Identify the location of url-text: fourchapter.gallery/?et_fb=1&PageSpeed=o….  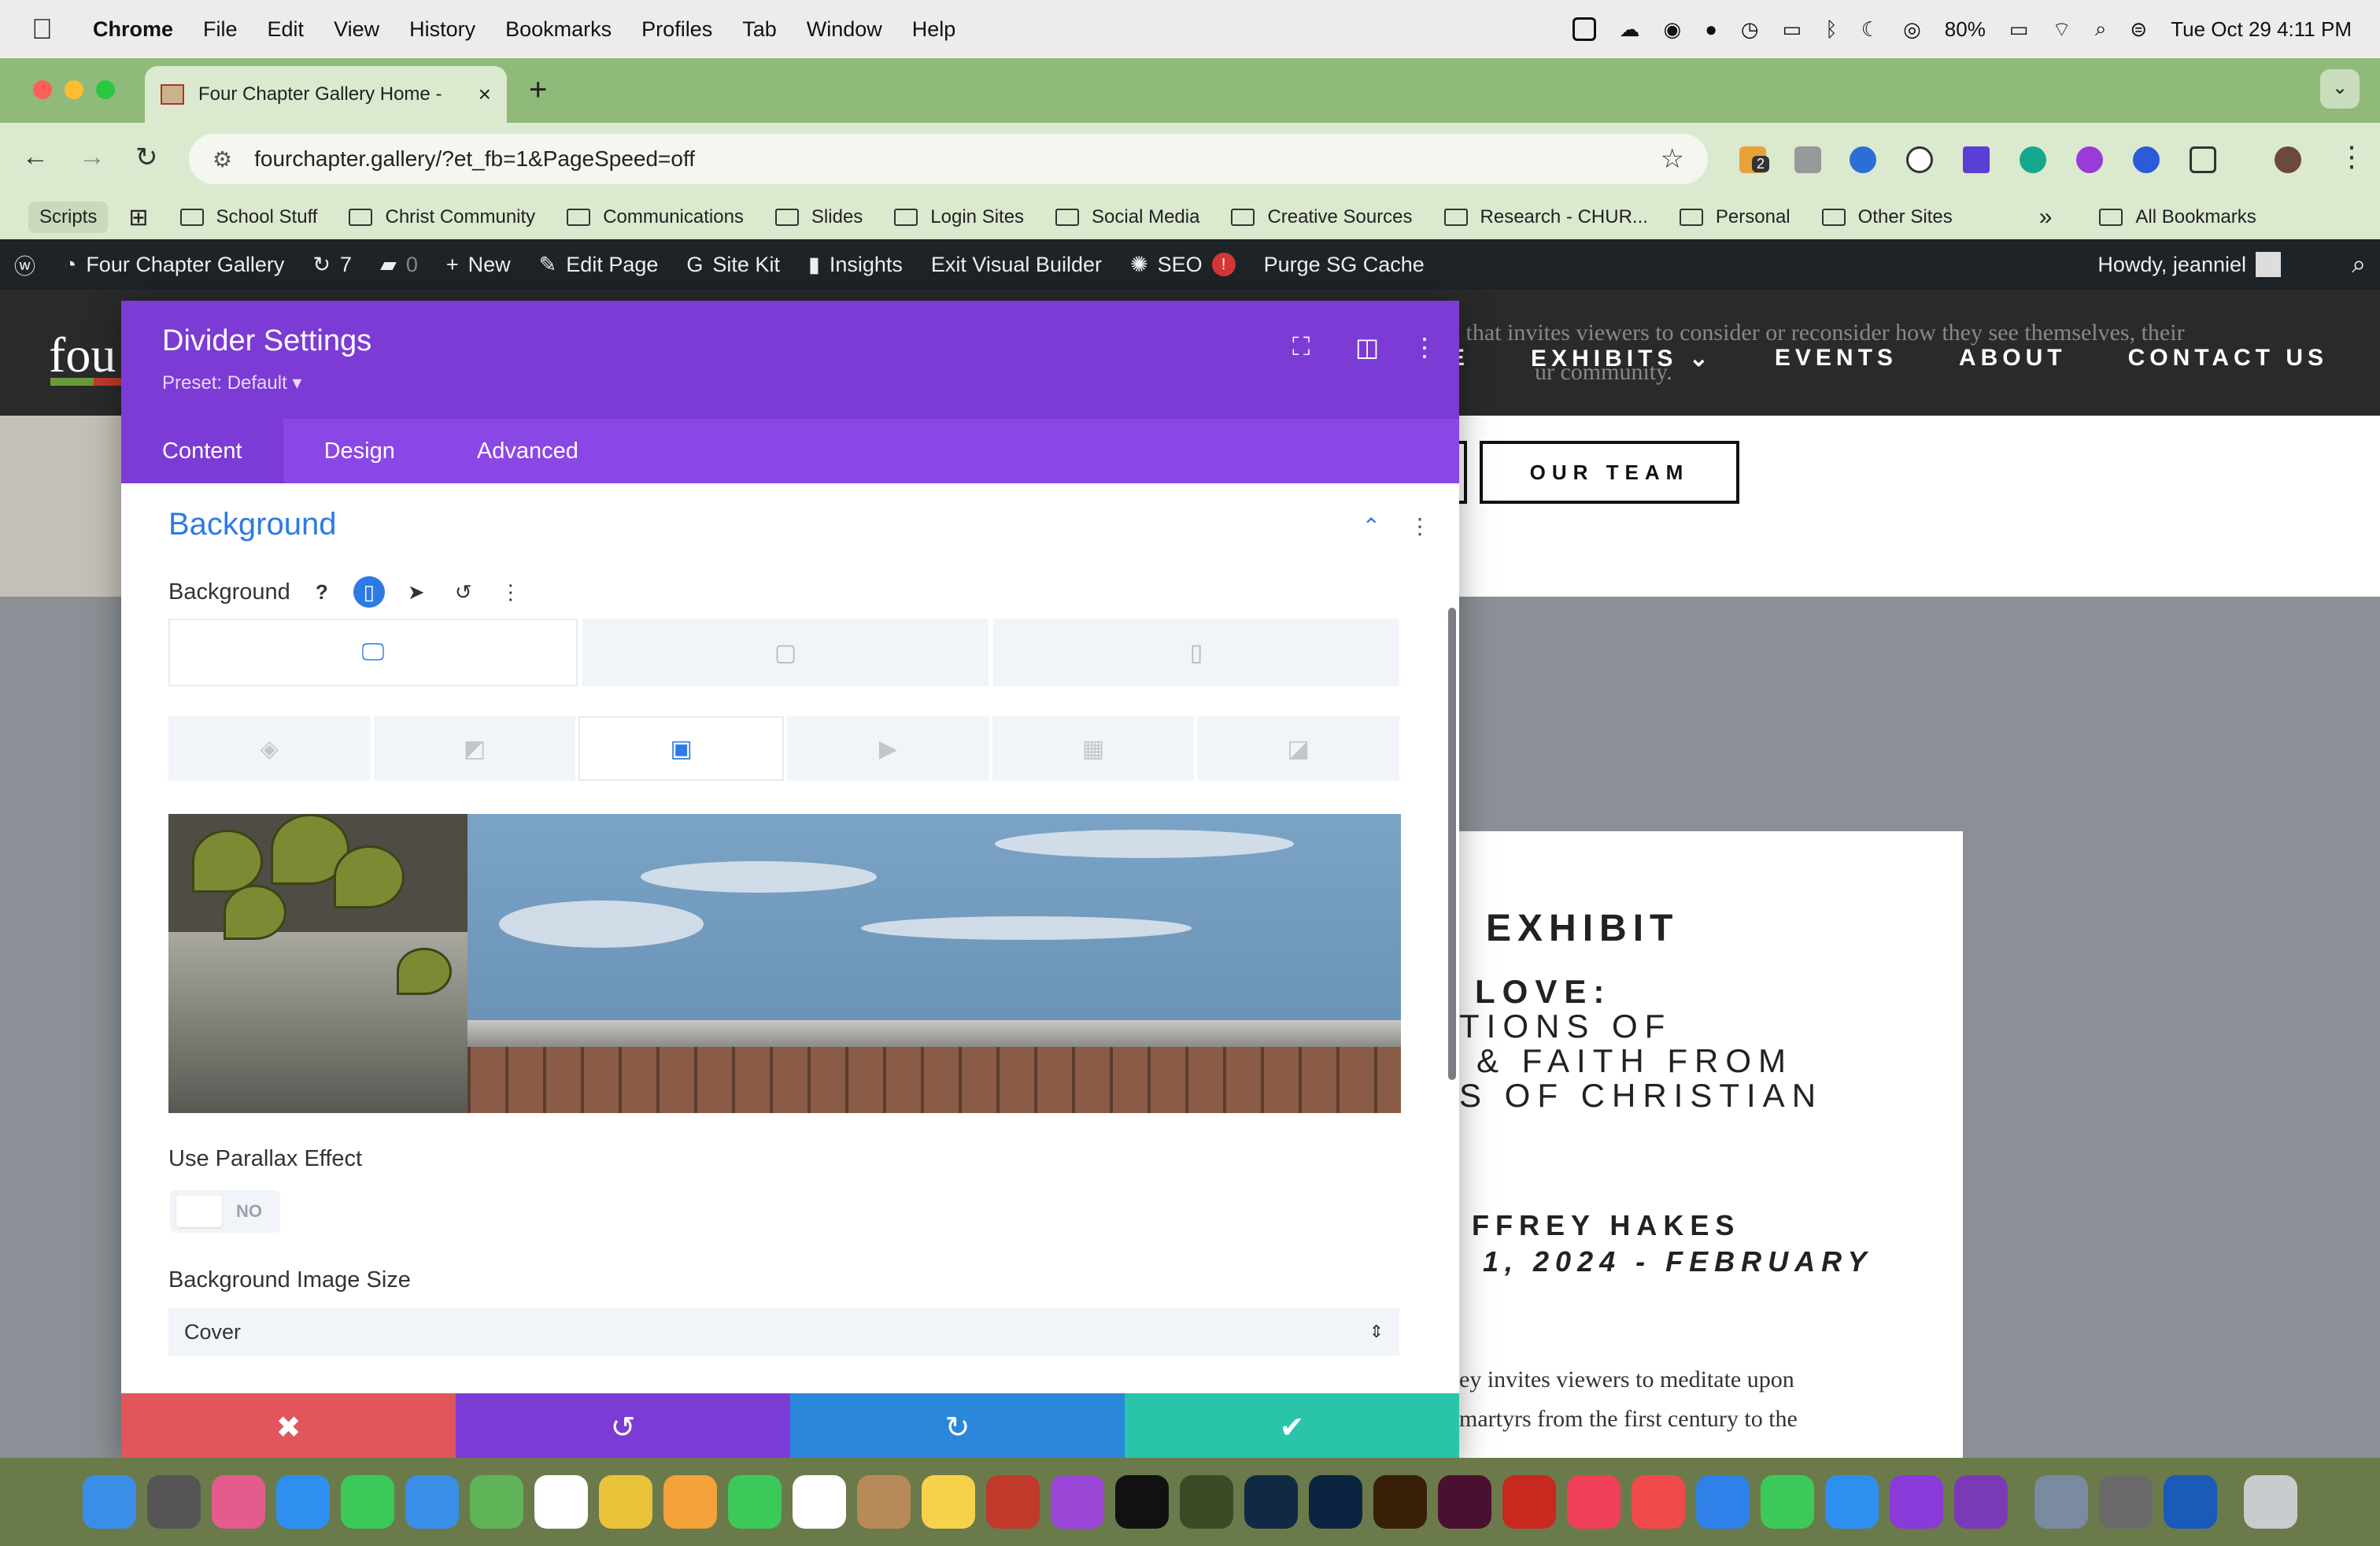
(474, 159).